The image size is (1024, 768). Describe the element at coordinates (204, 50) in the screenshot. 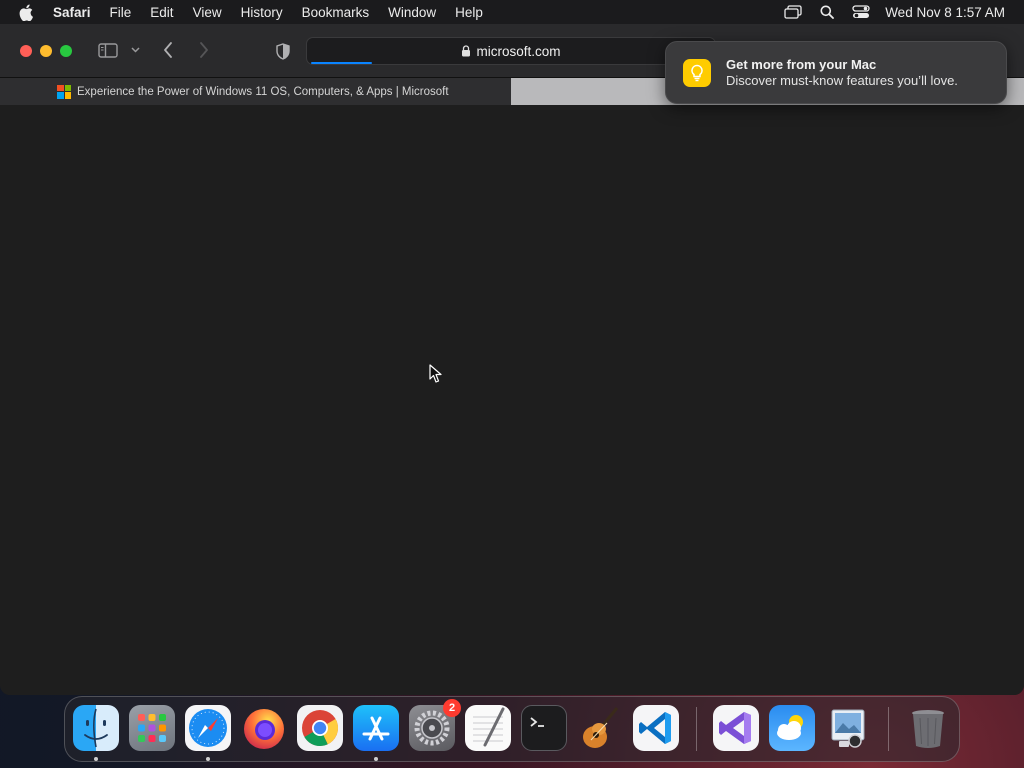

I see `forward-button-icon` at that location.